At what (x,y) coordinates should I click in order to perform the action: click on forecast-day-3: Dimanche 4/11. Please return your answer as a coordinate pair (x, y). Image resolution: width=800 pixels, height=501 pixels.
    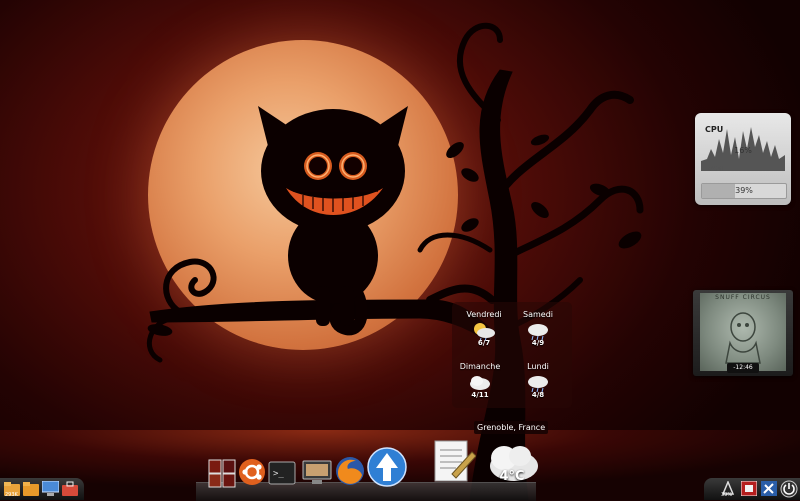
    Looking at the image, I should click on (480, 380).